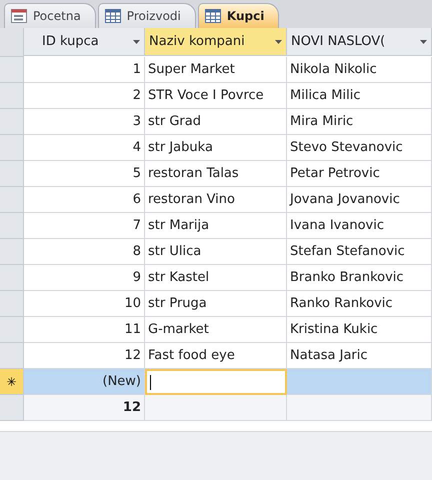 Image resolution: width=432 pixels, height=480 pixels. I want to click on column-header: NOVI NASLOV(, so click(359, 42).